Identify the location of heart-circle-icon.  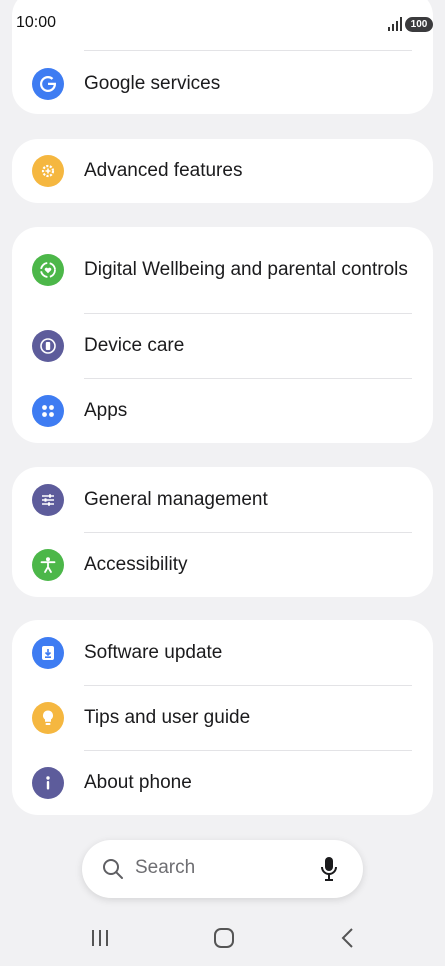
(48, 270).